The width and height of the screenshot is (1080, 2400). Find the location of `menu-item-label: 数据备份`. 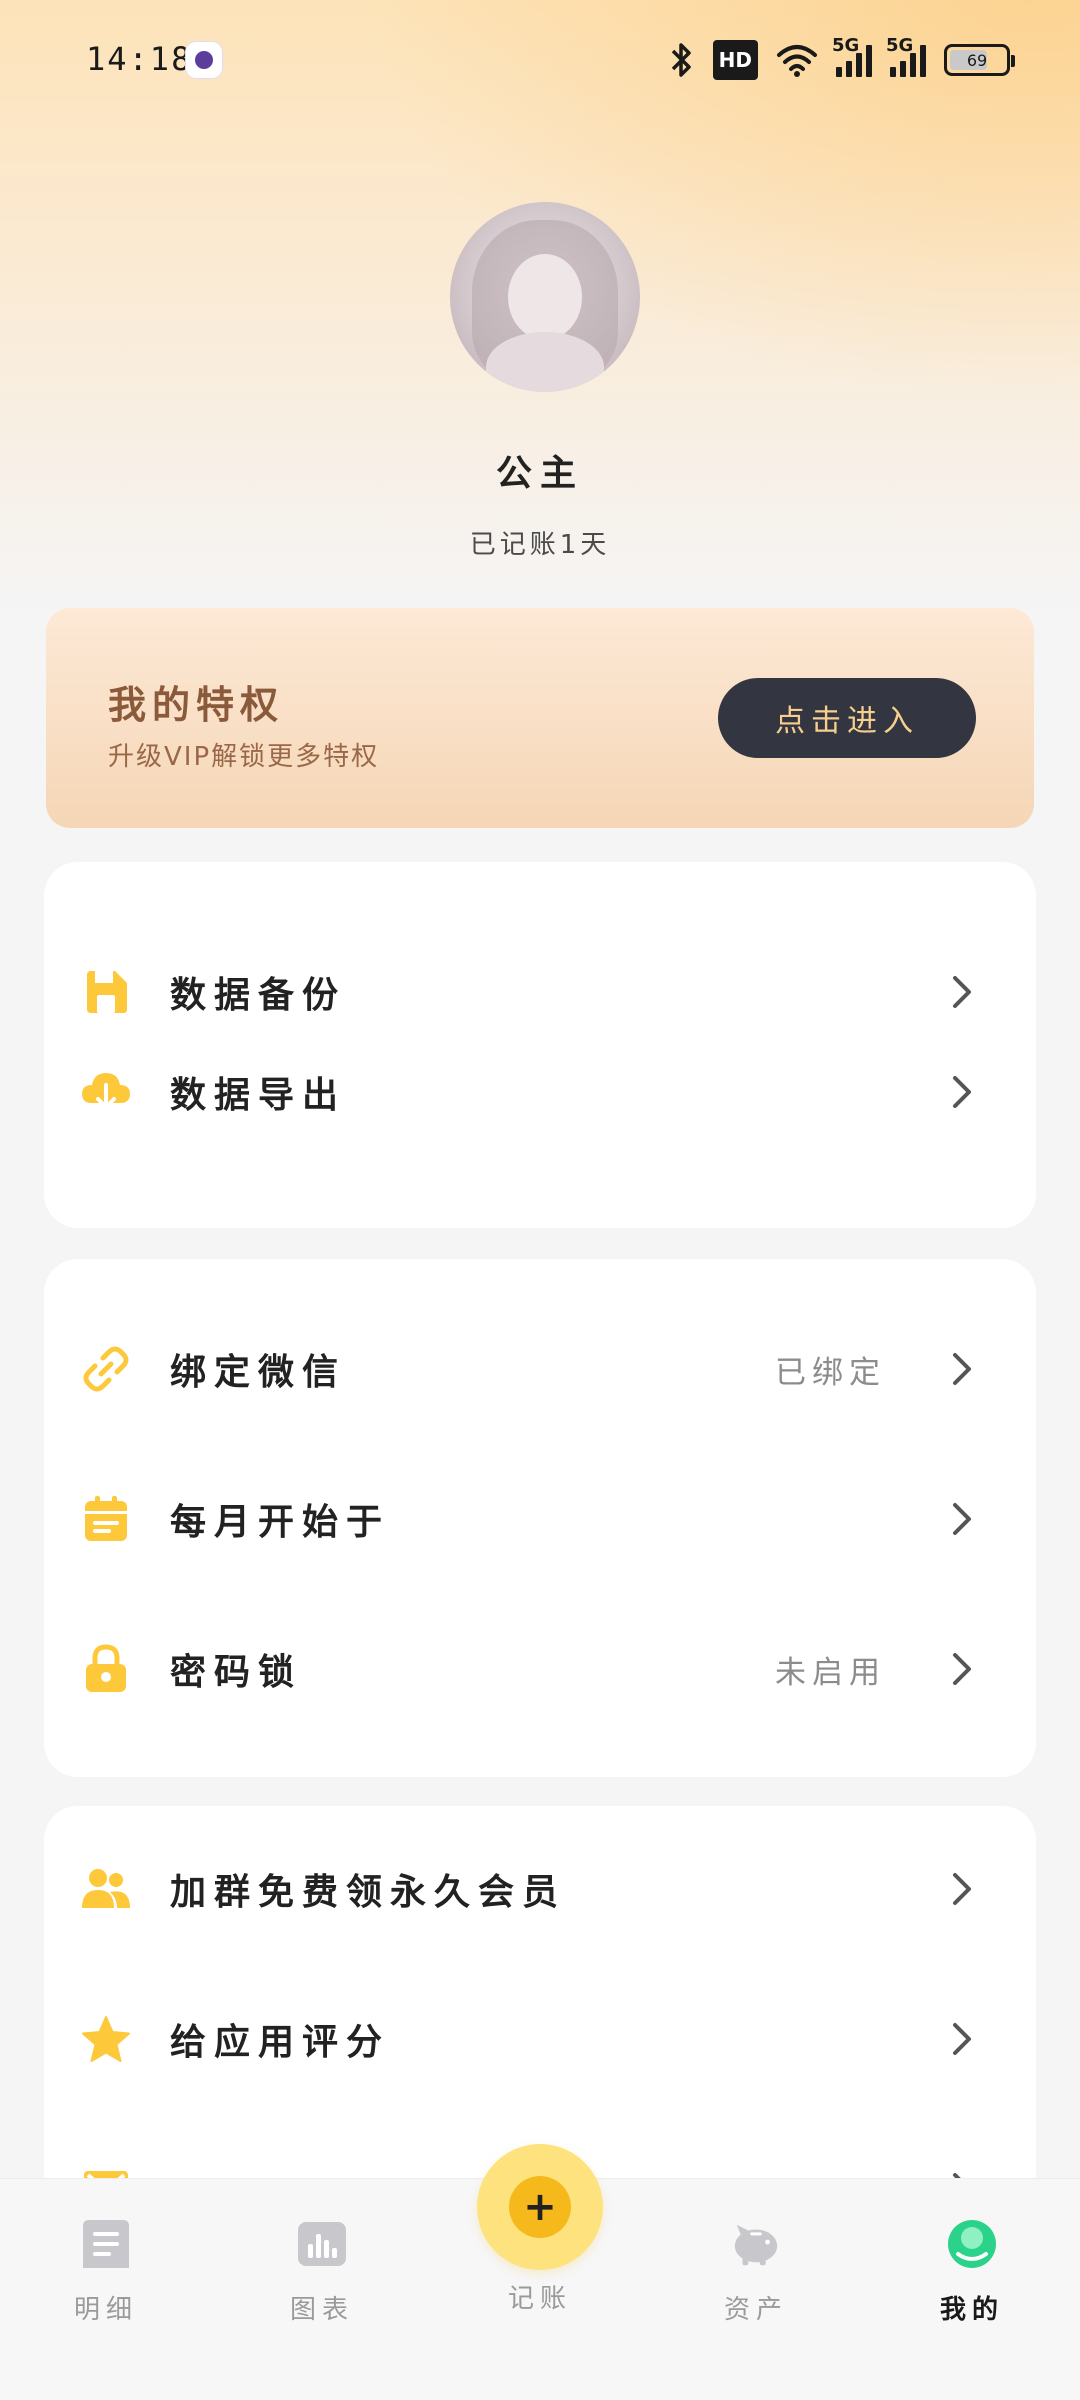

menu-item-label: 数据备份 is located at coordinates (258, 995).